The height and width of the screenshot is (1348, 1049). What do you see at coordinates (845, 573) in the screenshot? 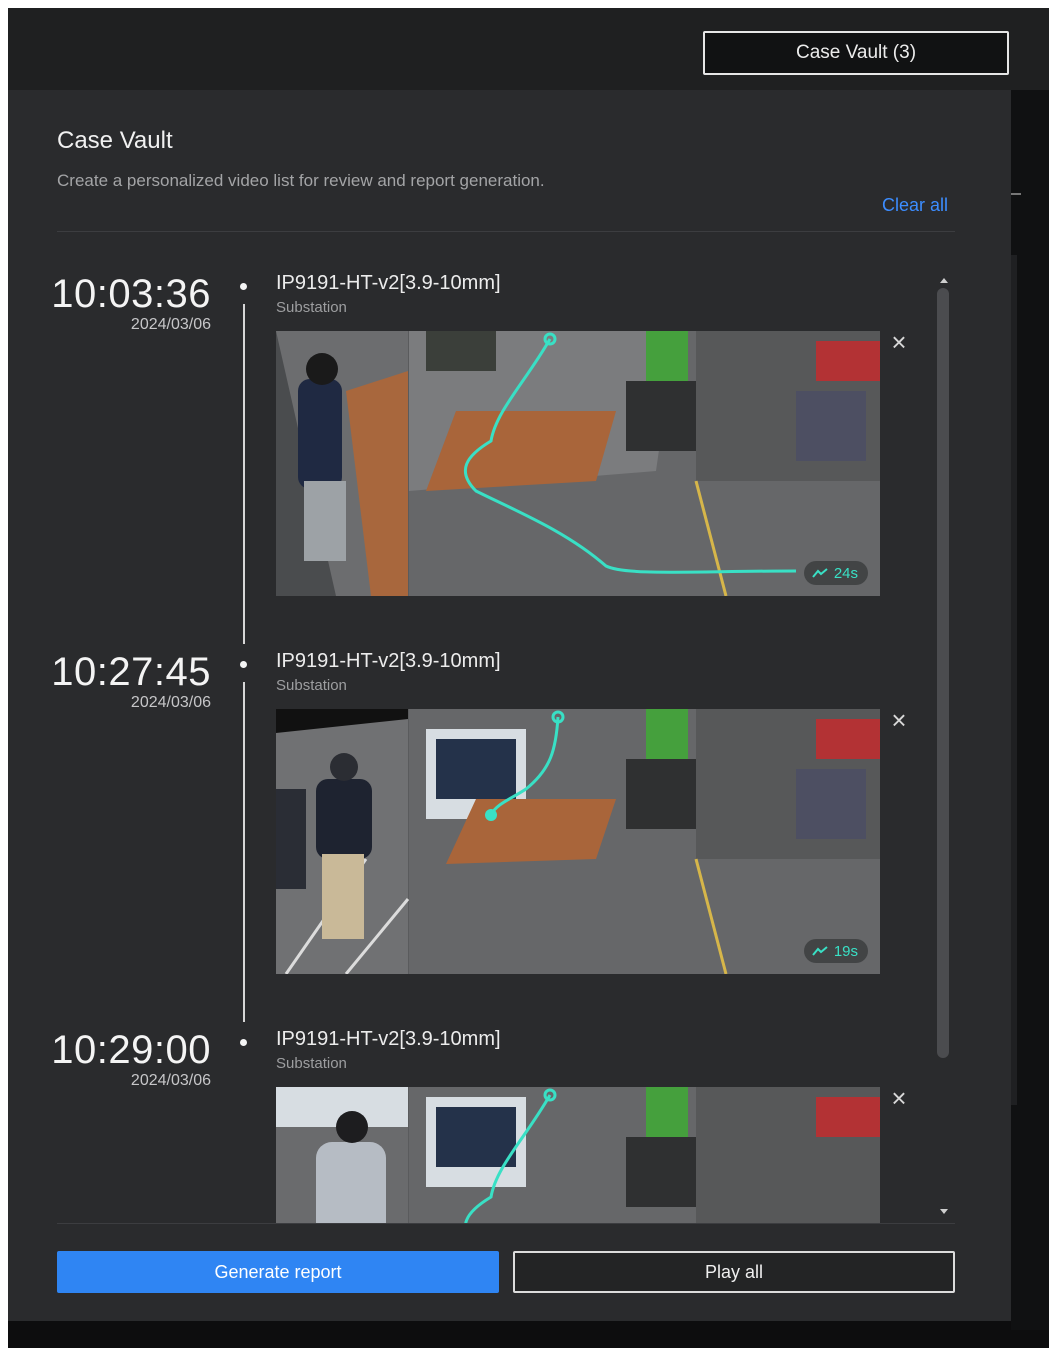
I see `duration-label: 24s` at bounding box center [845, 573].